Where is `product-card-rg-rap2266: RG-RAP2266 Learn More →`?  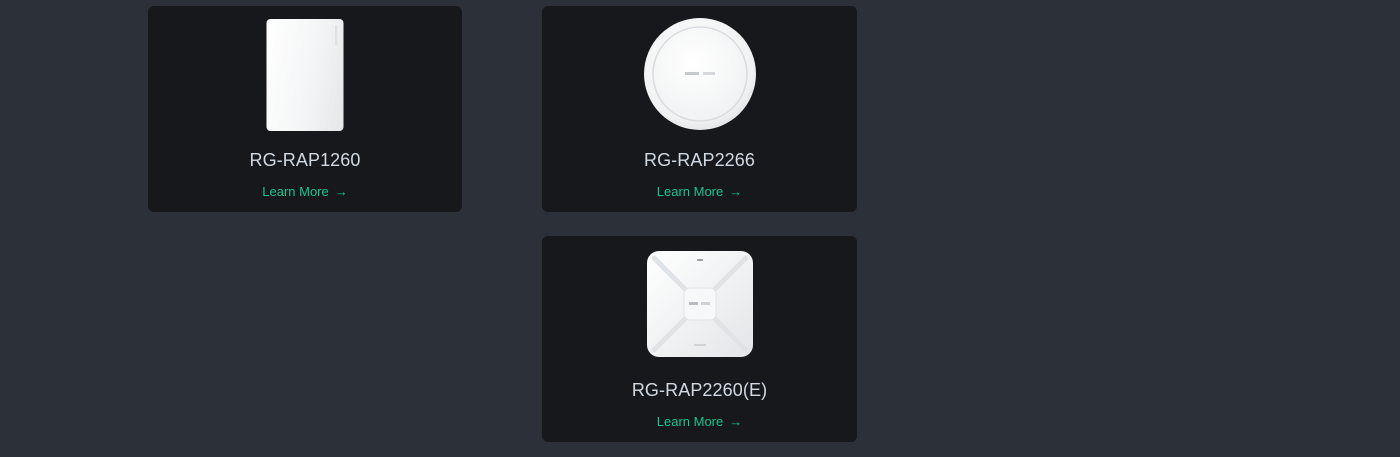 product-card-rg-rap2266: RG-RAP2266 Learn More → is located at coordinates (699, 109).